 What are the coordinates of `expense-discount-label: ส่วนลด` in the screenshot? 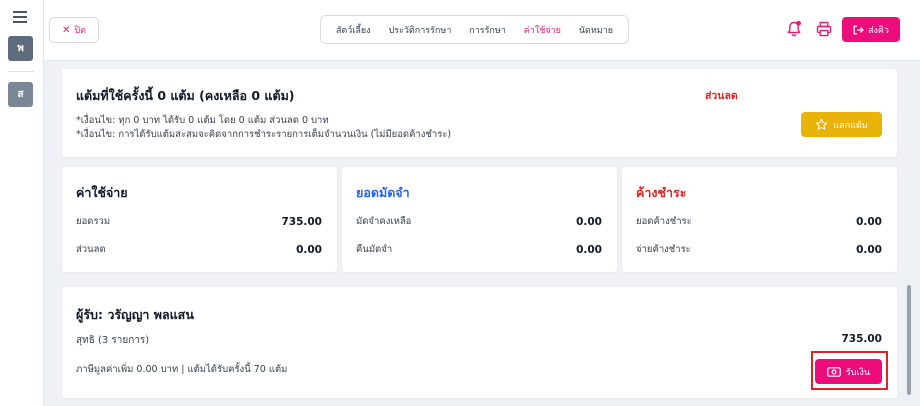 It's located at (91, 249).